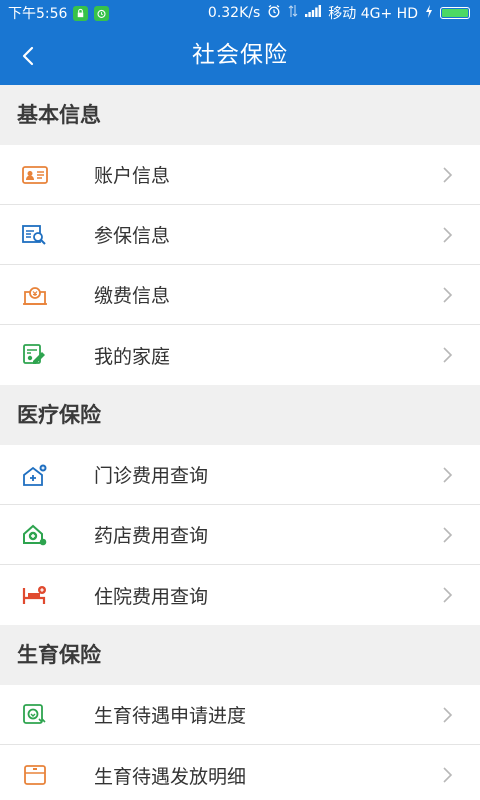 The height and width of the screenshot is (800, 480). I want to click on menu-item-label: 缴费信息, so click(132, 296).